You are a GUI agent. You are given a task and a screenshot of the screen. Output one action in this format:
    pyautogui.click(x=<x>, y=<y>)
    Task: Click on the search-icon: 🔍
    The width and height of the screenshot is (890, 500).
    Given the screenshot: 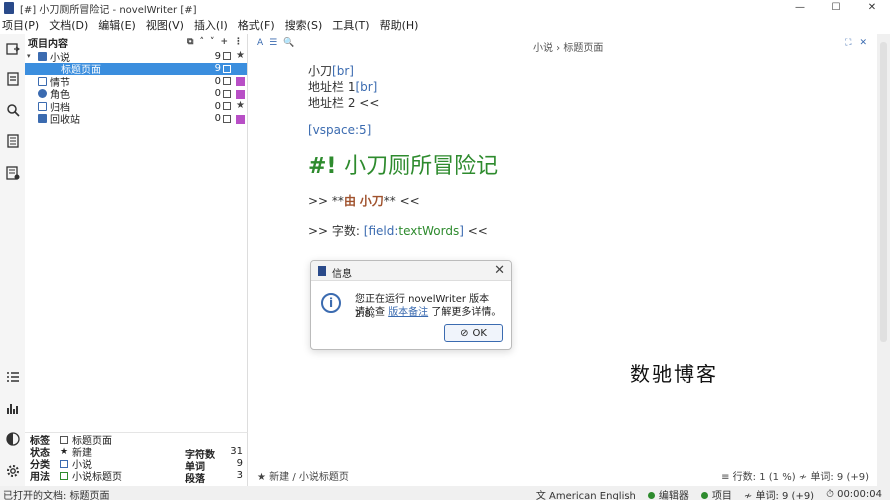 What is the action you would take?
    pyautogui.click(x=288, y=43)
    